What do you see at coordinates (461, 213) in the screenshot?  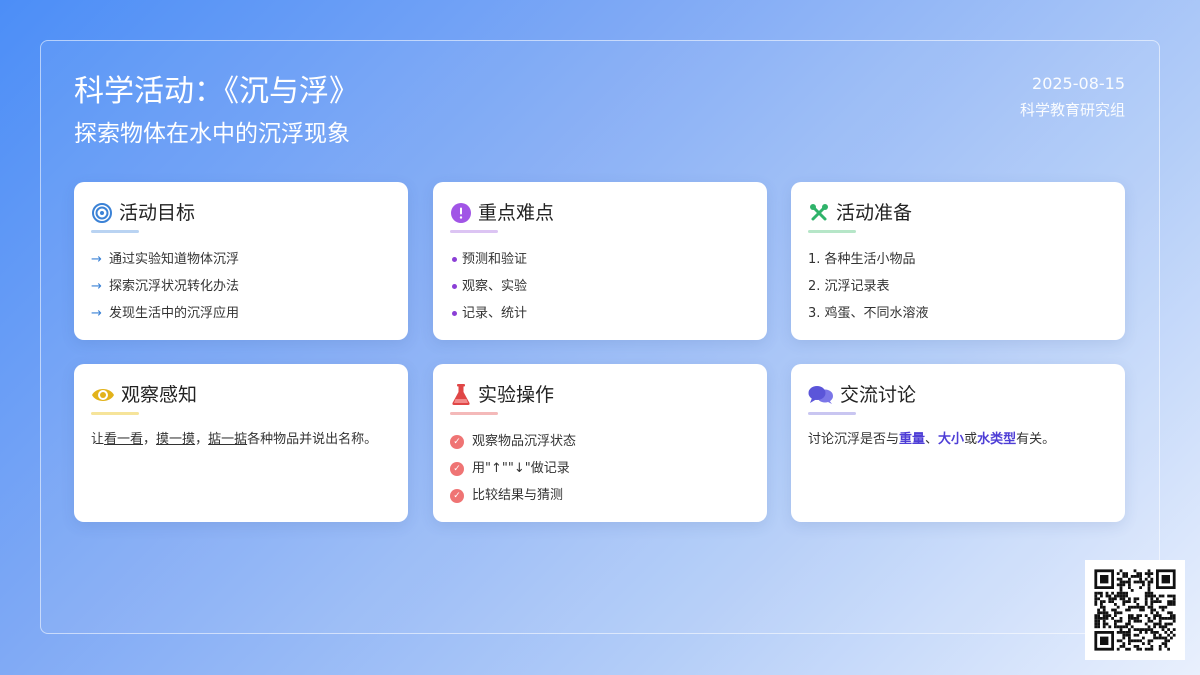 I see `exclamation-icon` at bounding box center [461, 213].